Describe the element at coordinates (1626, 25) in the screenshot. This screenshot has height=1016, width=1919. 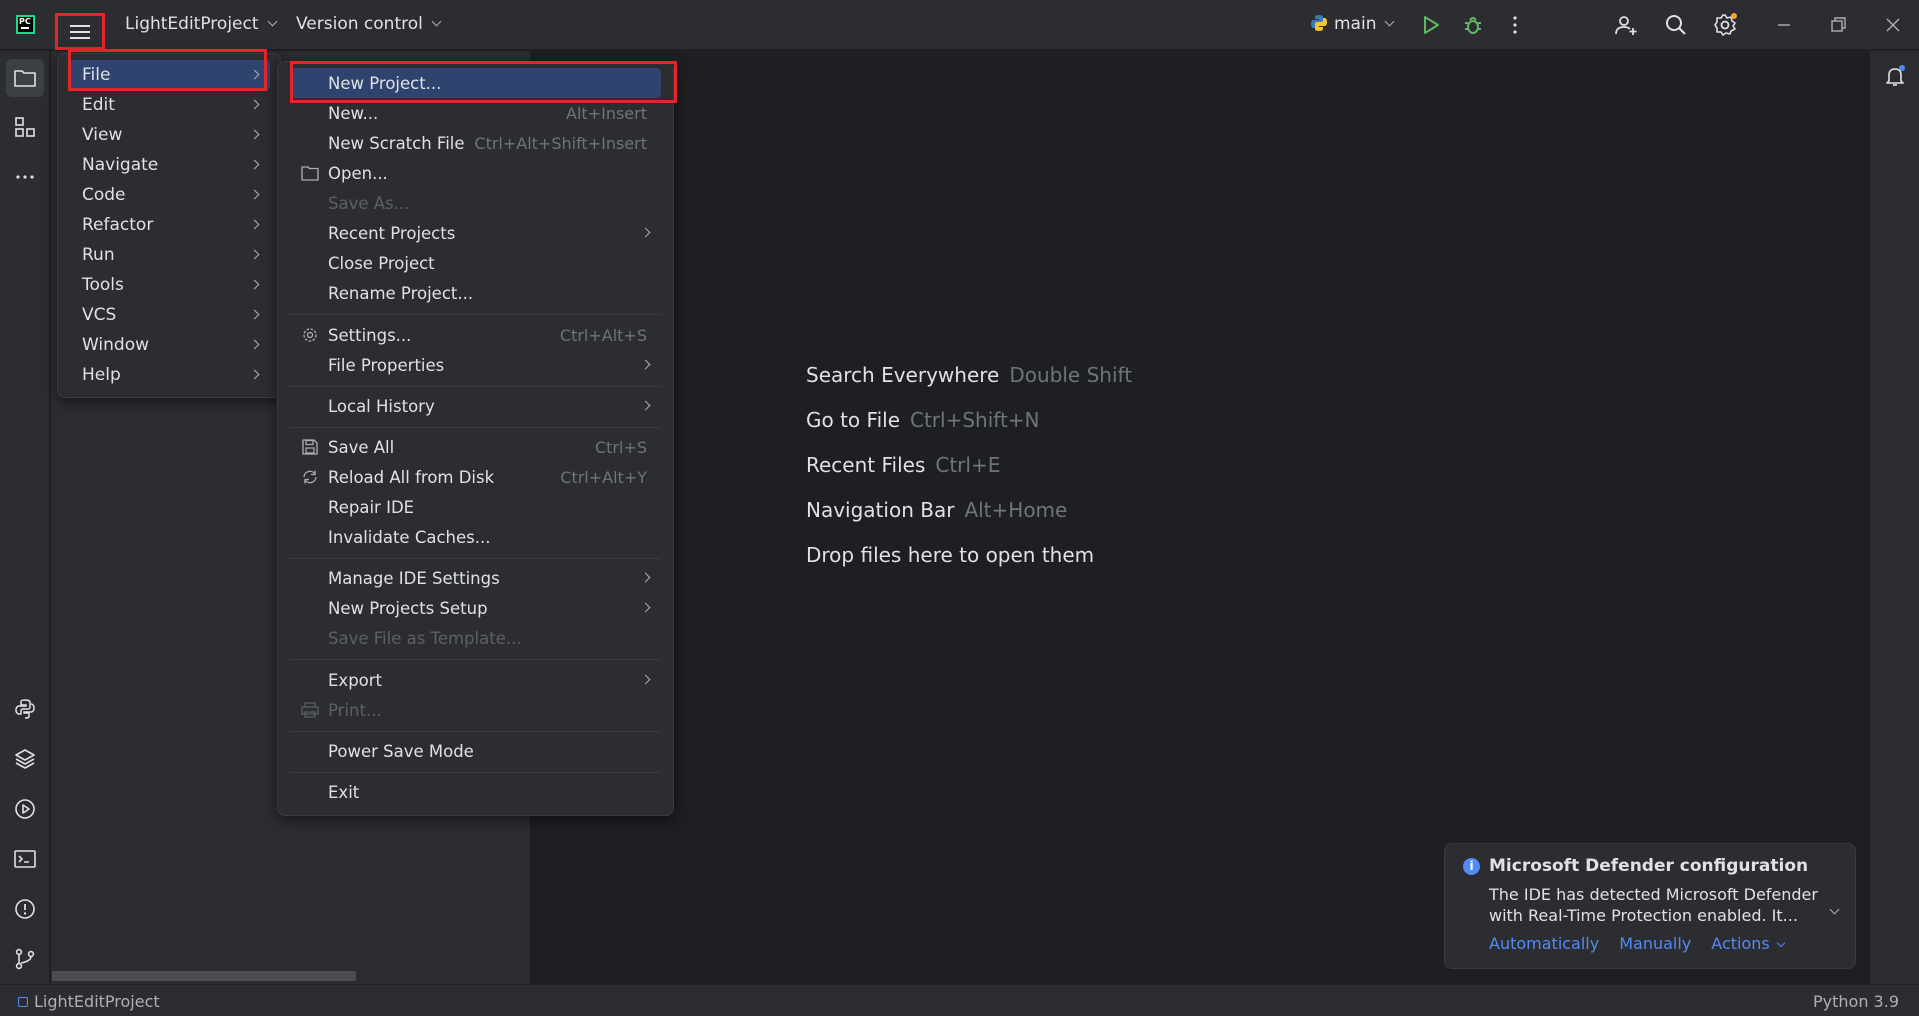
I see `add-user-icon` at that location.